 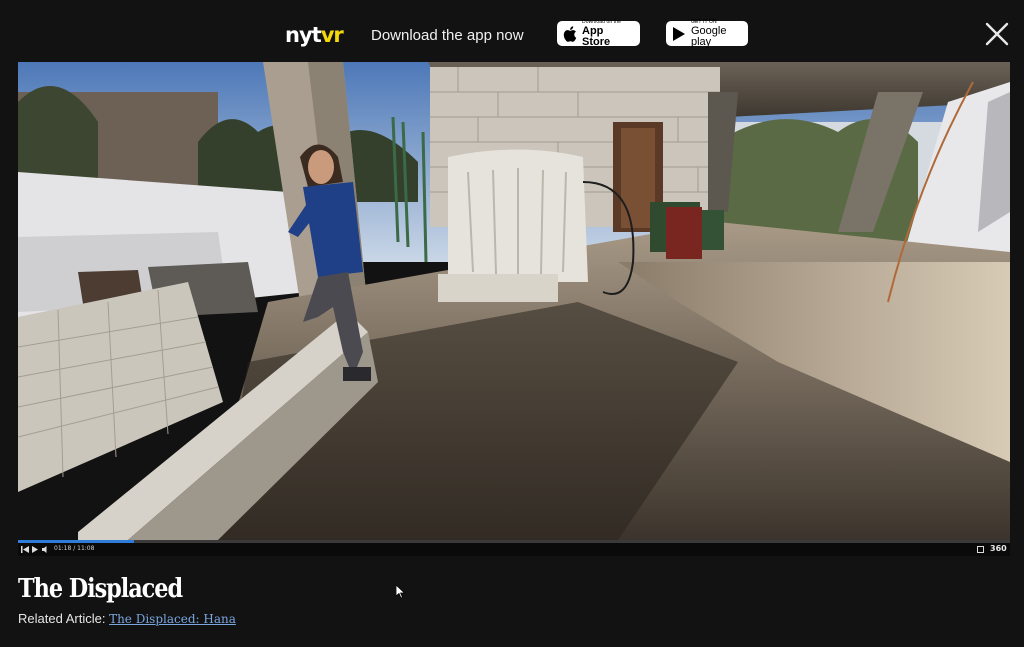 What do you see at coordinates (980, 549) in the screenshot?
I see `fullscreen-icon` at bounding box center [980, 549].